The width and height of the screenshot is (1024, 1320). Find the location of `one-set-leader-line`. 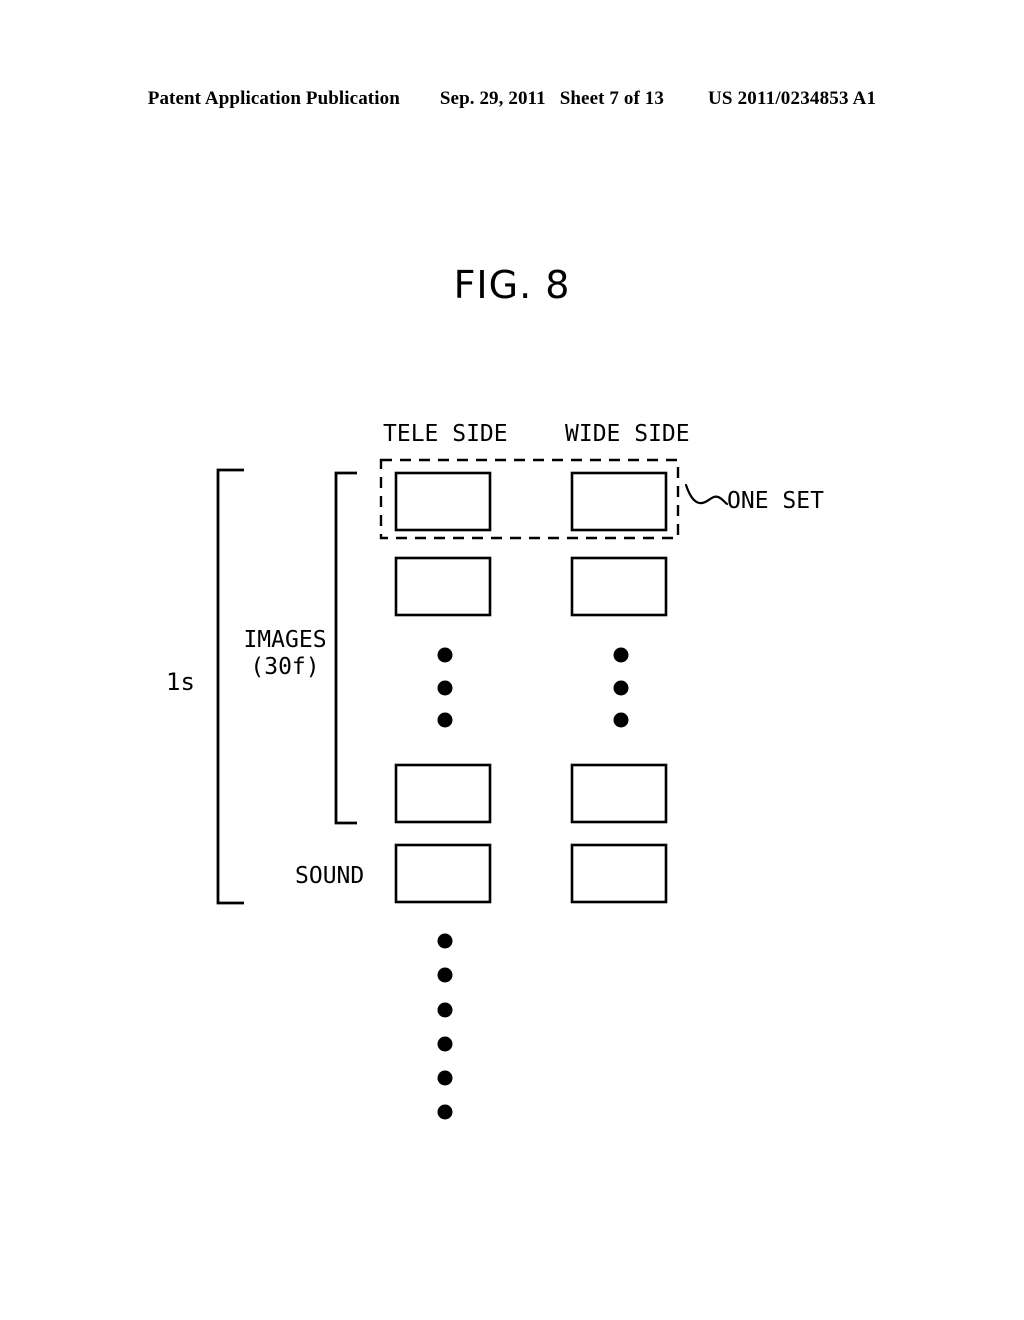

one-set-leader-line is located at coordinates (706, 494).